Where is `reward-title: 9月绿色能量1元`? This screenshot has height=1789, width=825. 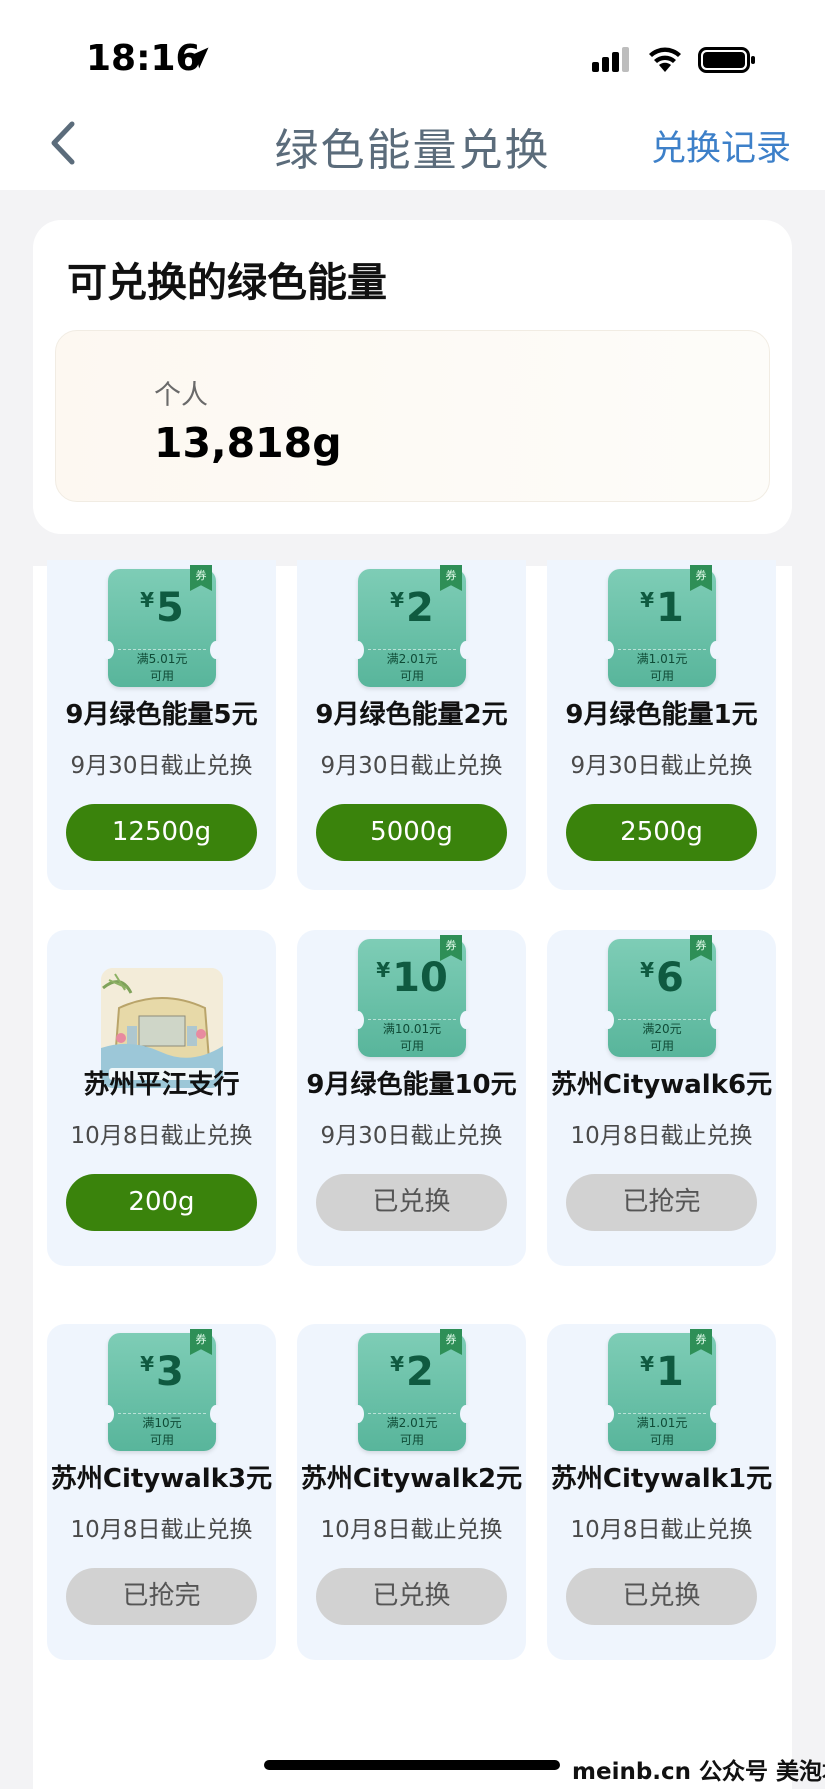
reward-title: 9月绿色能量1元 is located at coordinates (661, 715).